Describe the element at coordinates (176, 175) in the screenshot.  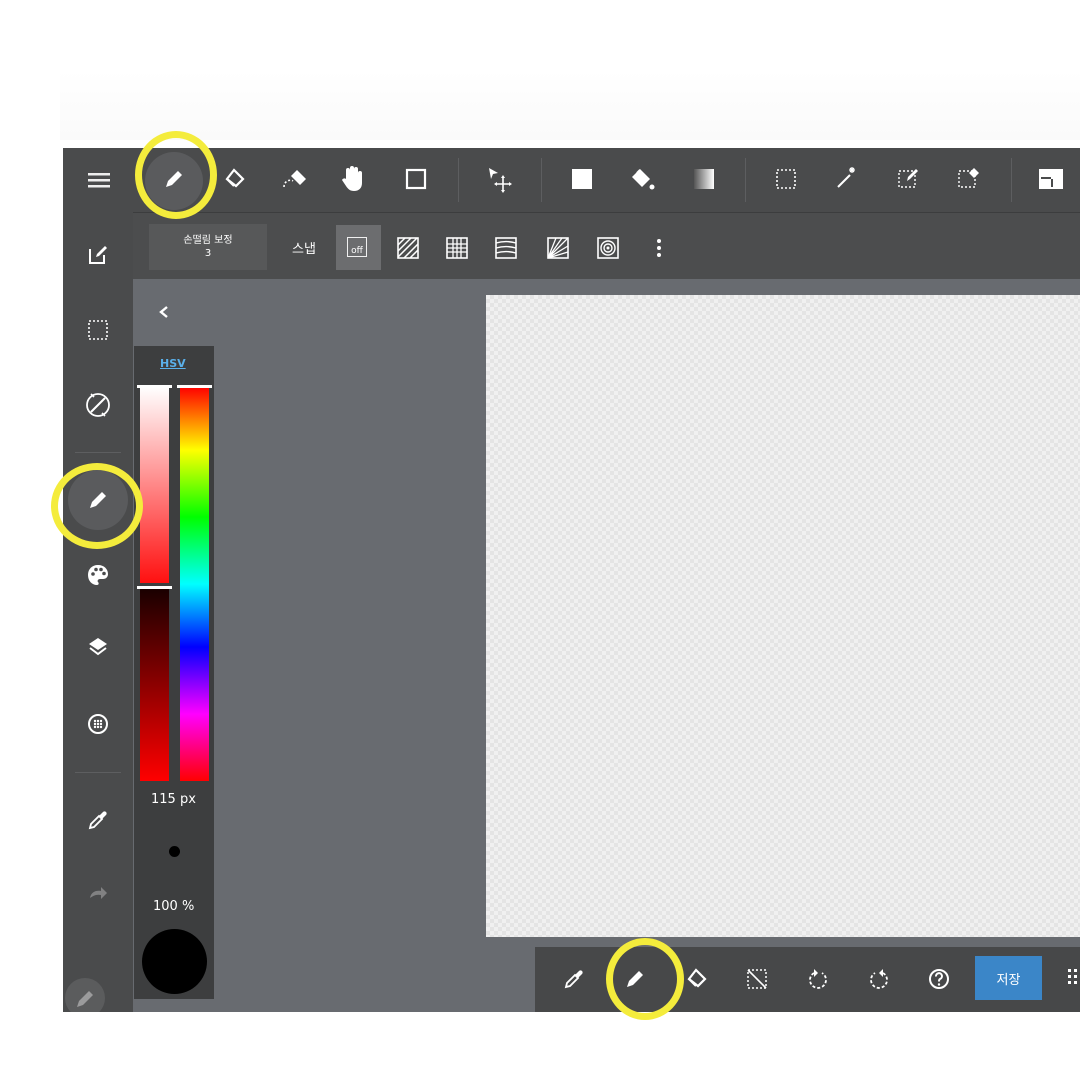
I see `highlight-circle-top-pen` at that location.